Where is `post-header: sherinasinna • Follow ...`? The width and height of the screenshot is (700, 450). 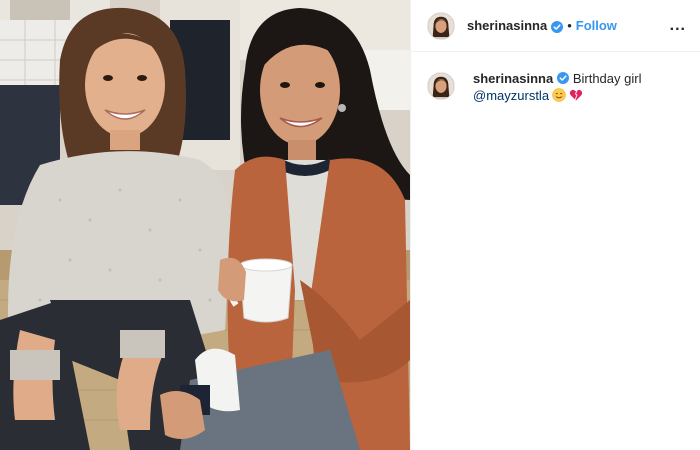
post-header: sherinasinna • Follow ... is located at coordinates (555, 26).